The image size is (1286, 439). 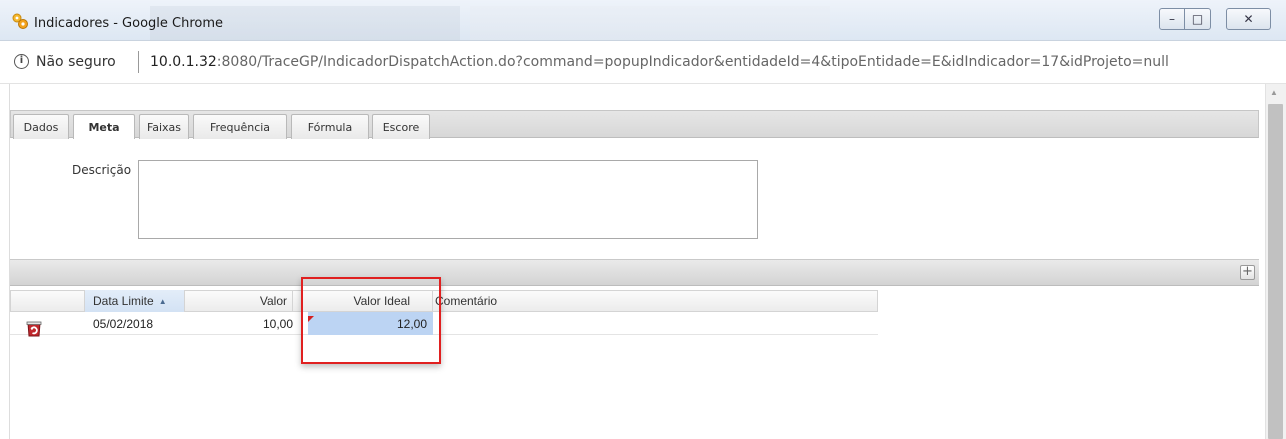 I want to click on column-header-actions, so click(x=47, y=301).